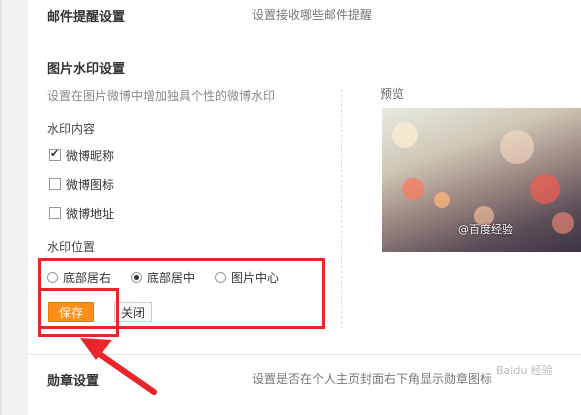 Image resolution: width=581 pixels, height=415 pixels. I want to click on arrow-shaft, so click(124, 371).